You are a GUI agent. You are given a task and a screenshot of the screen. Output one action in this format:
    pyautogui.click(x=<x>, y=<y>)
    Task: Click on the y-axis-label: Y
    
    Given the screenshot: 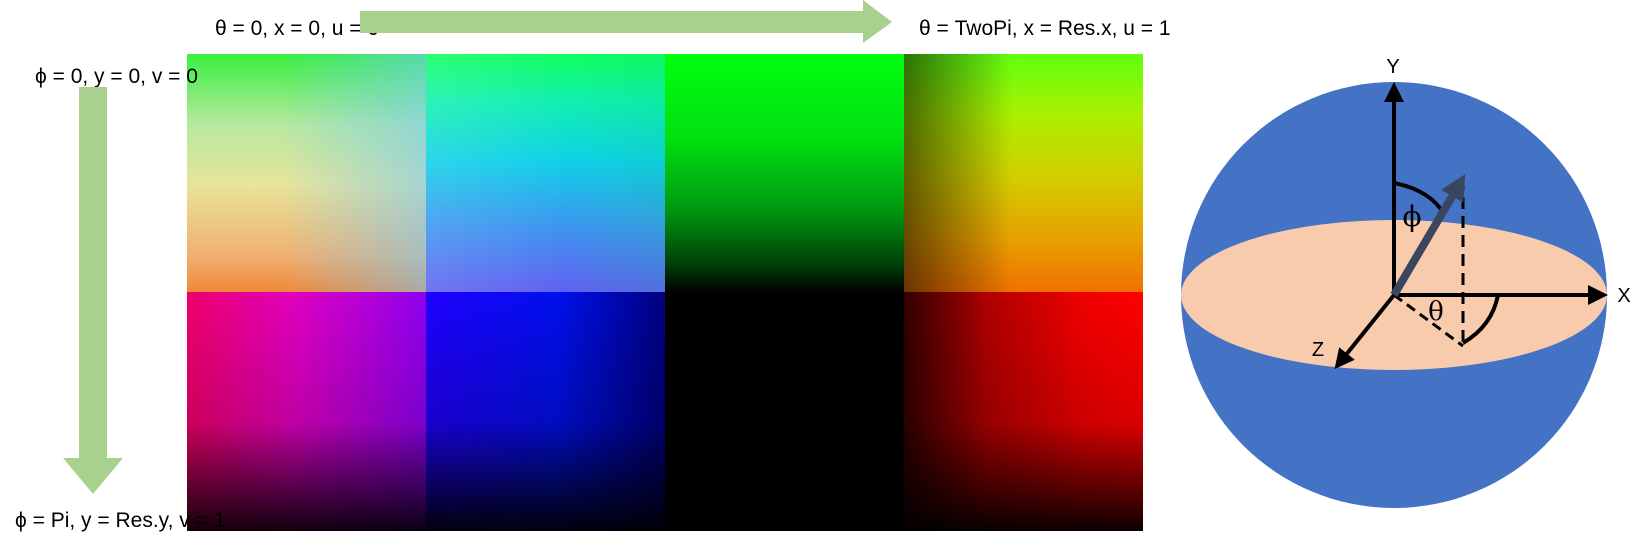 What is the action you would take?
    pyautogui.click(x=1392, y=67)
    